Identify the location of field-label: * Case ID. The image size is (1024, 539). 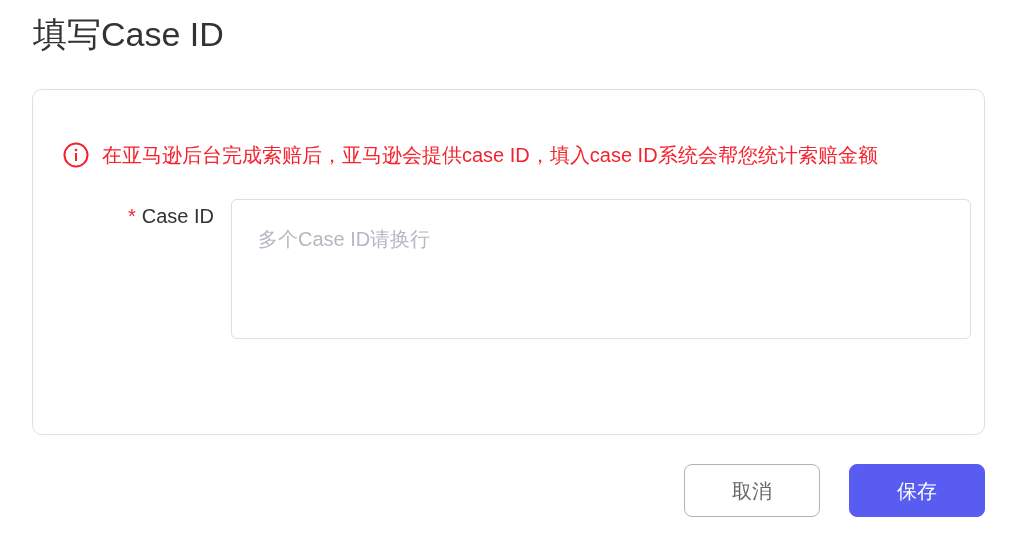
(170, 216).